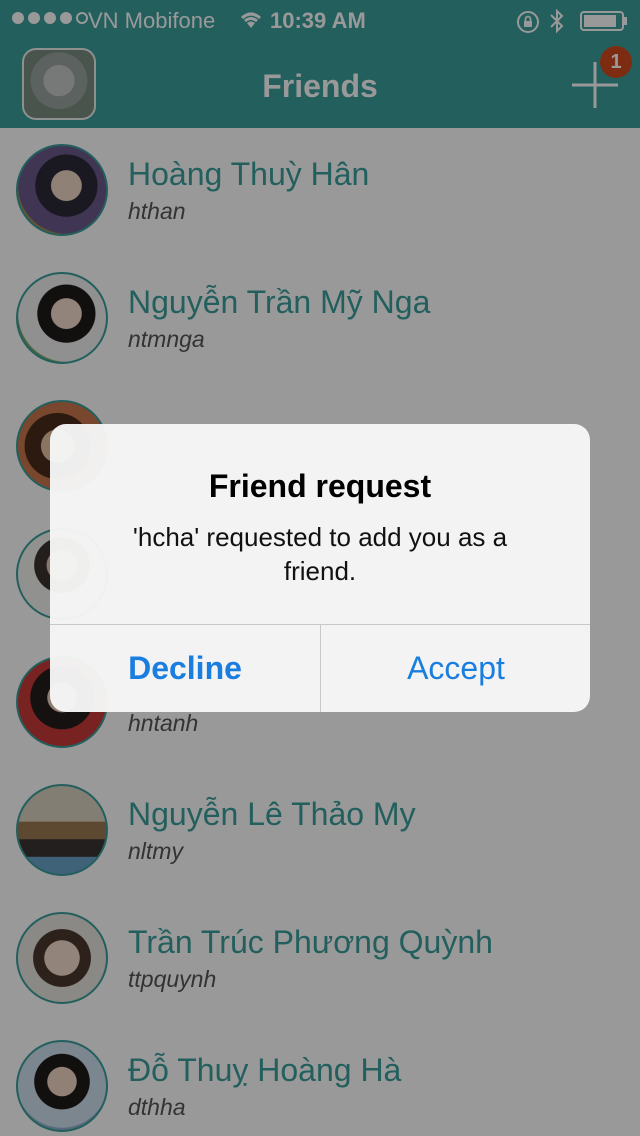 This screenshot has width=640, height=1136. I want to click on alert-title: Friend request, so click(320, 486).